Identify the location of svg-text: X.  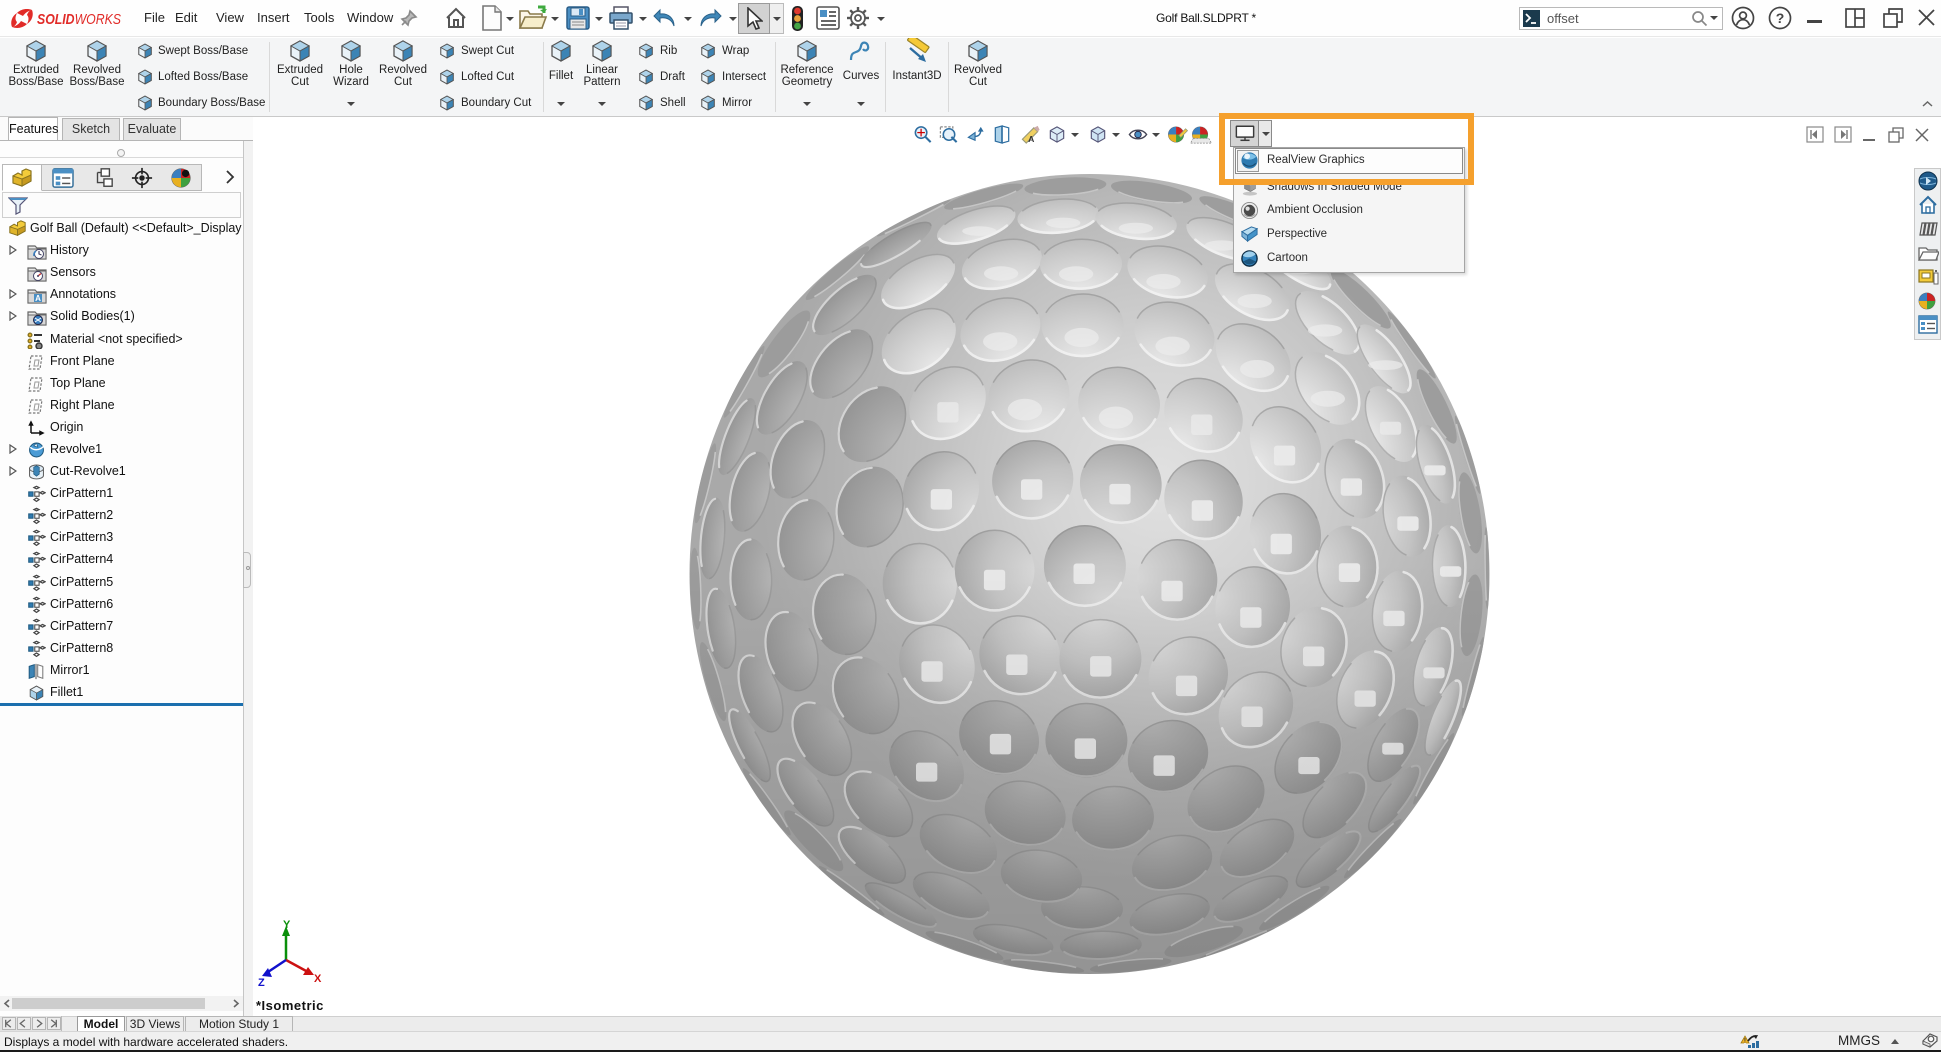
(318, 979).